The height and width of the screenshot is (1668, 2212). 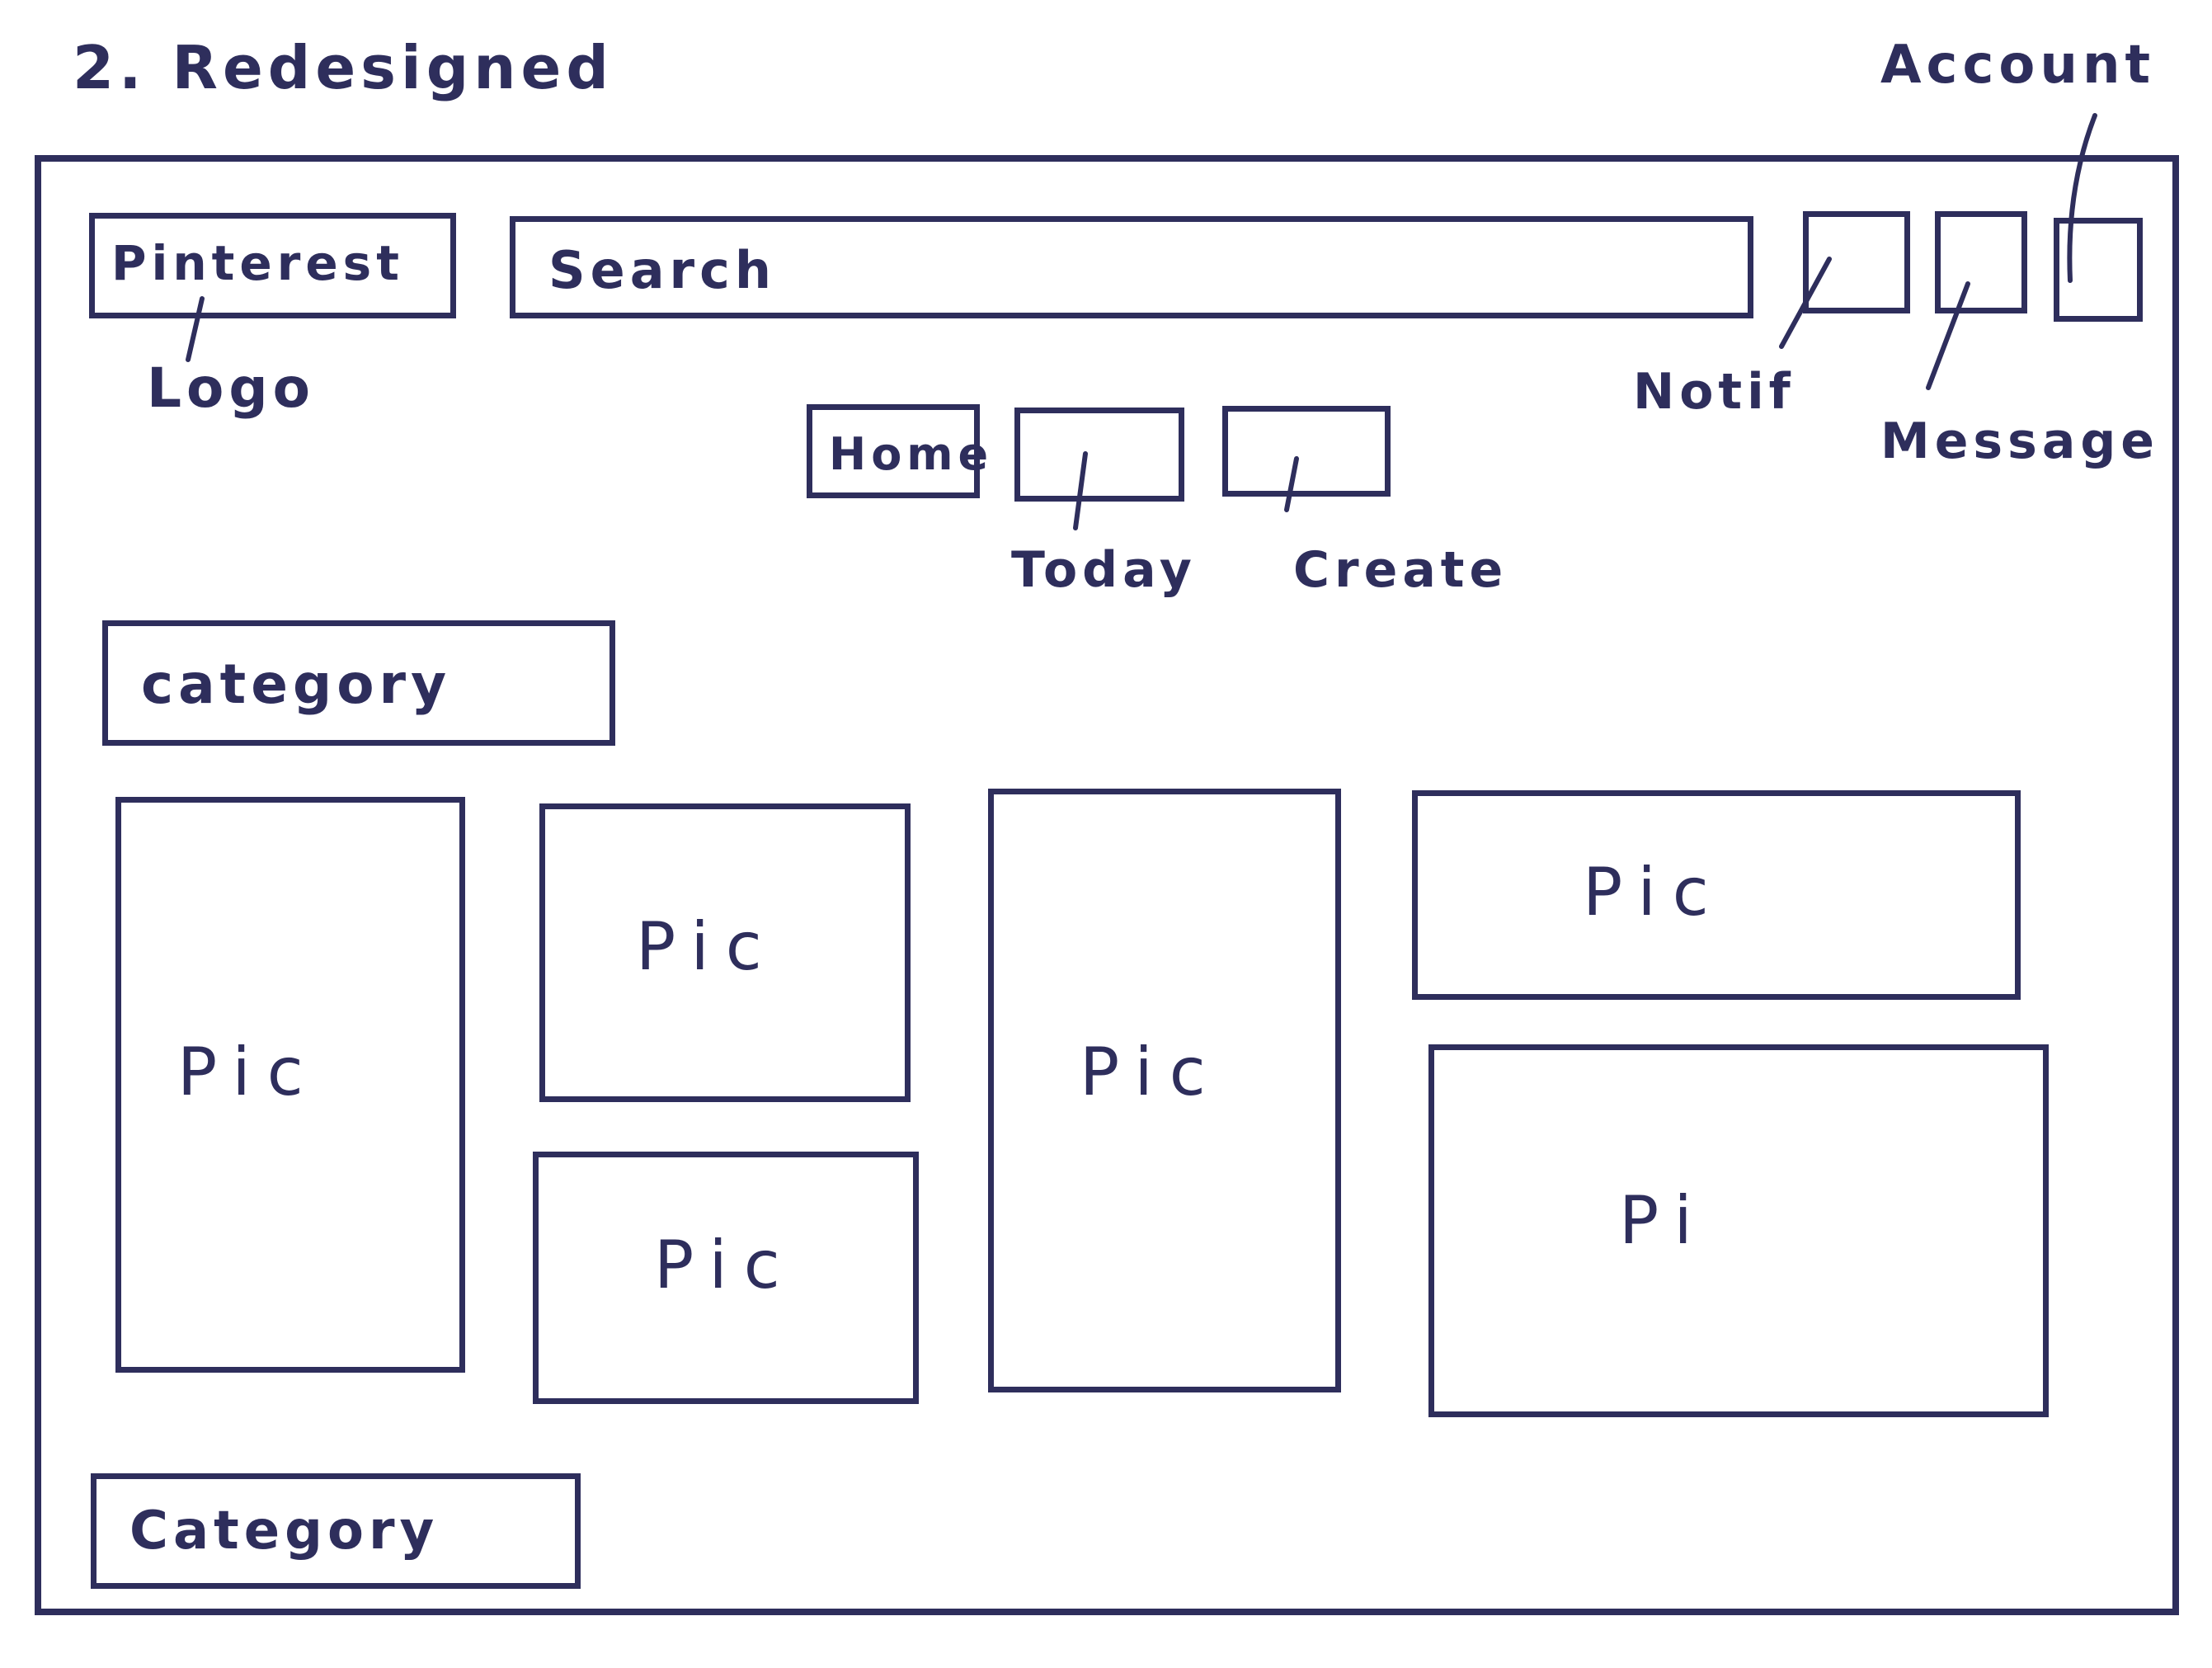 I want to click on message-annotation: Message, so click(x=2019, y=441).